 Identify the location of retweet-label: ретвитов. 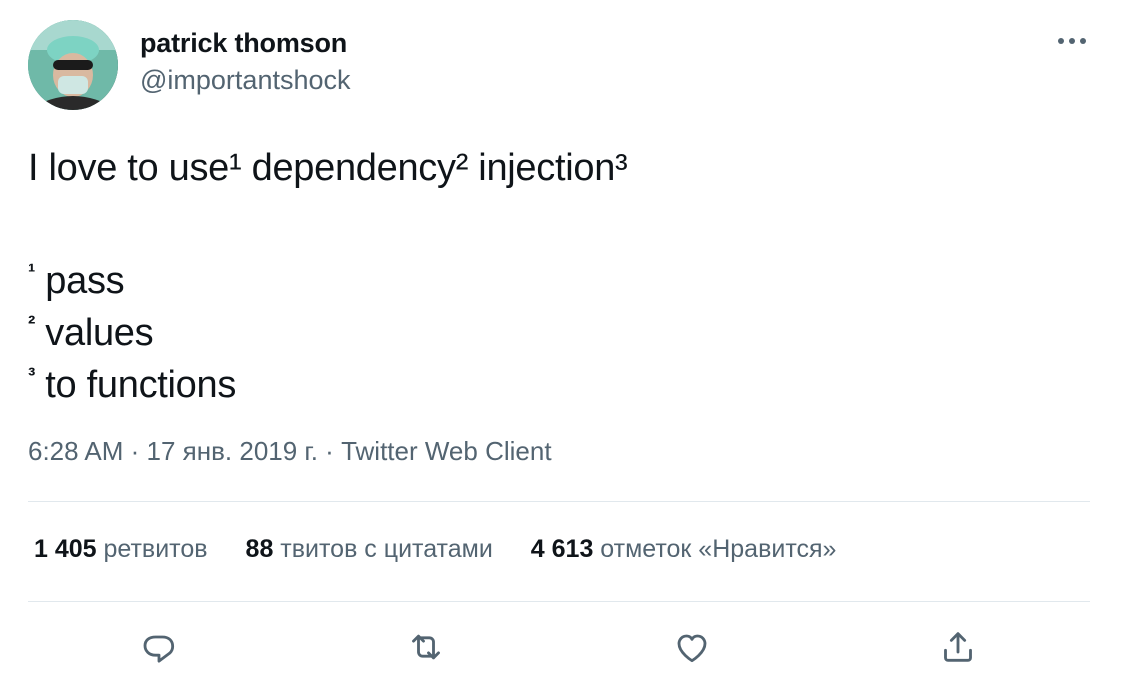
(152, 549).